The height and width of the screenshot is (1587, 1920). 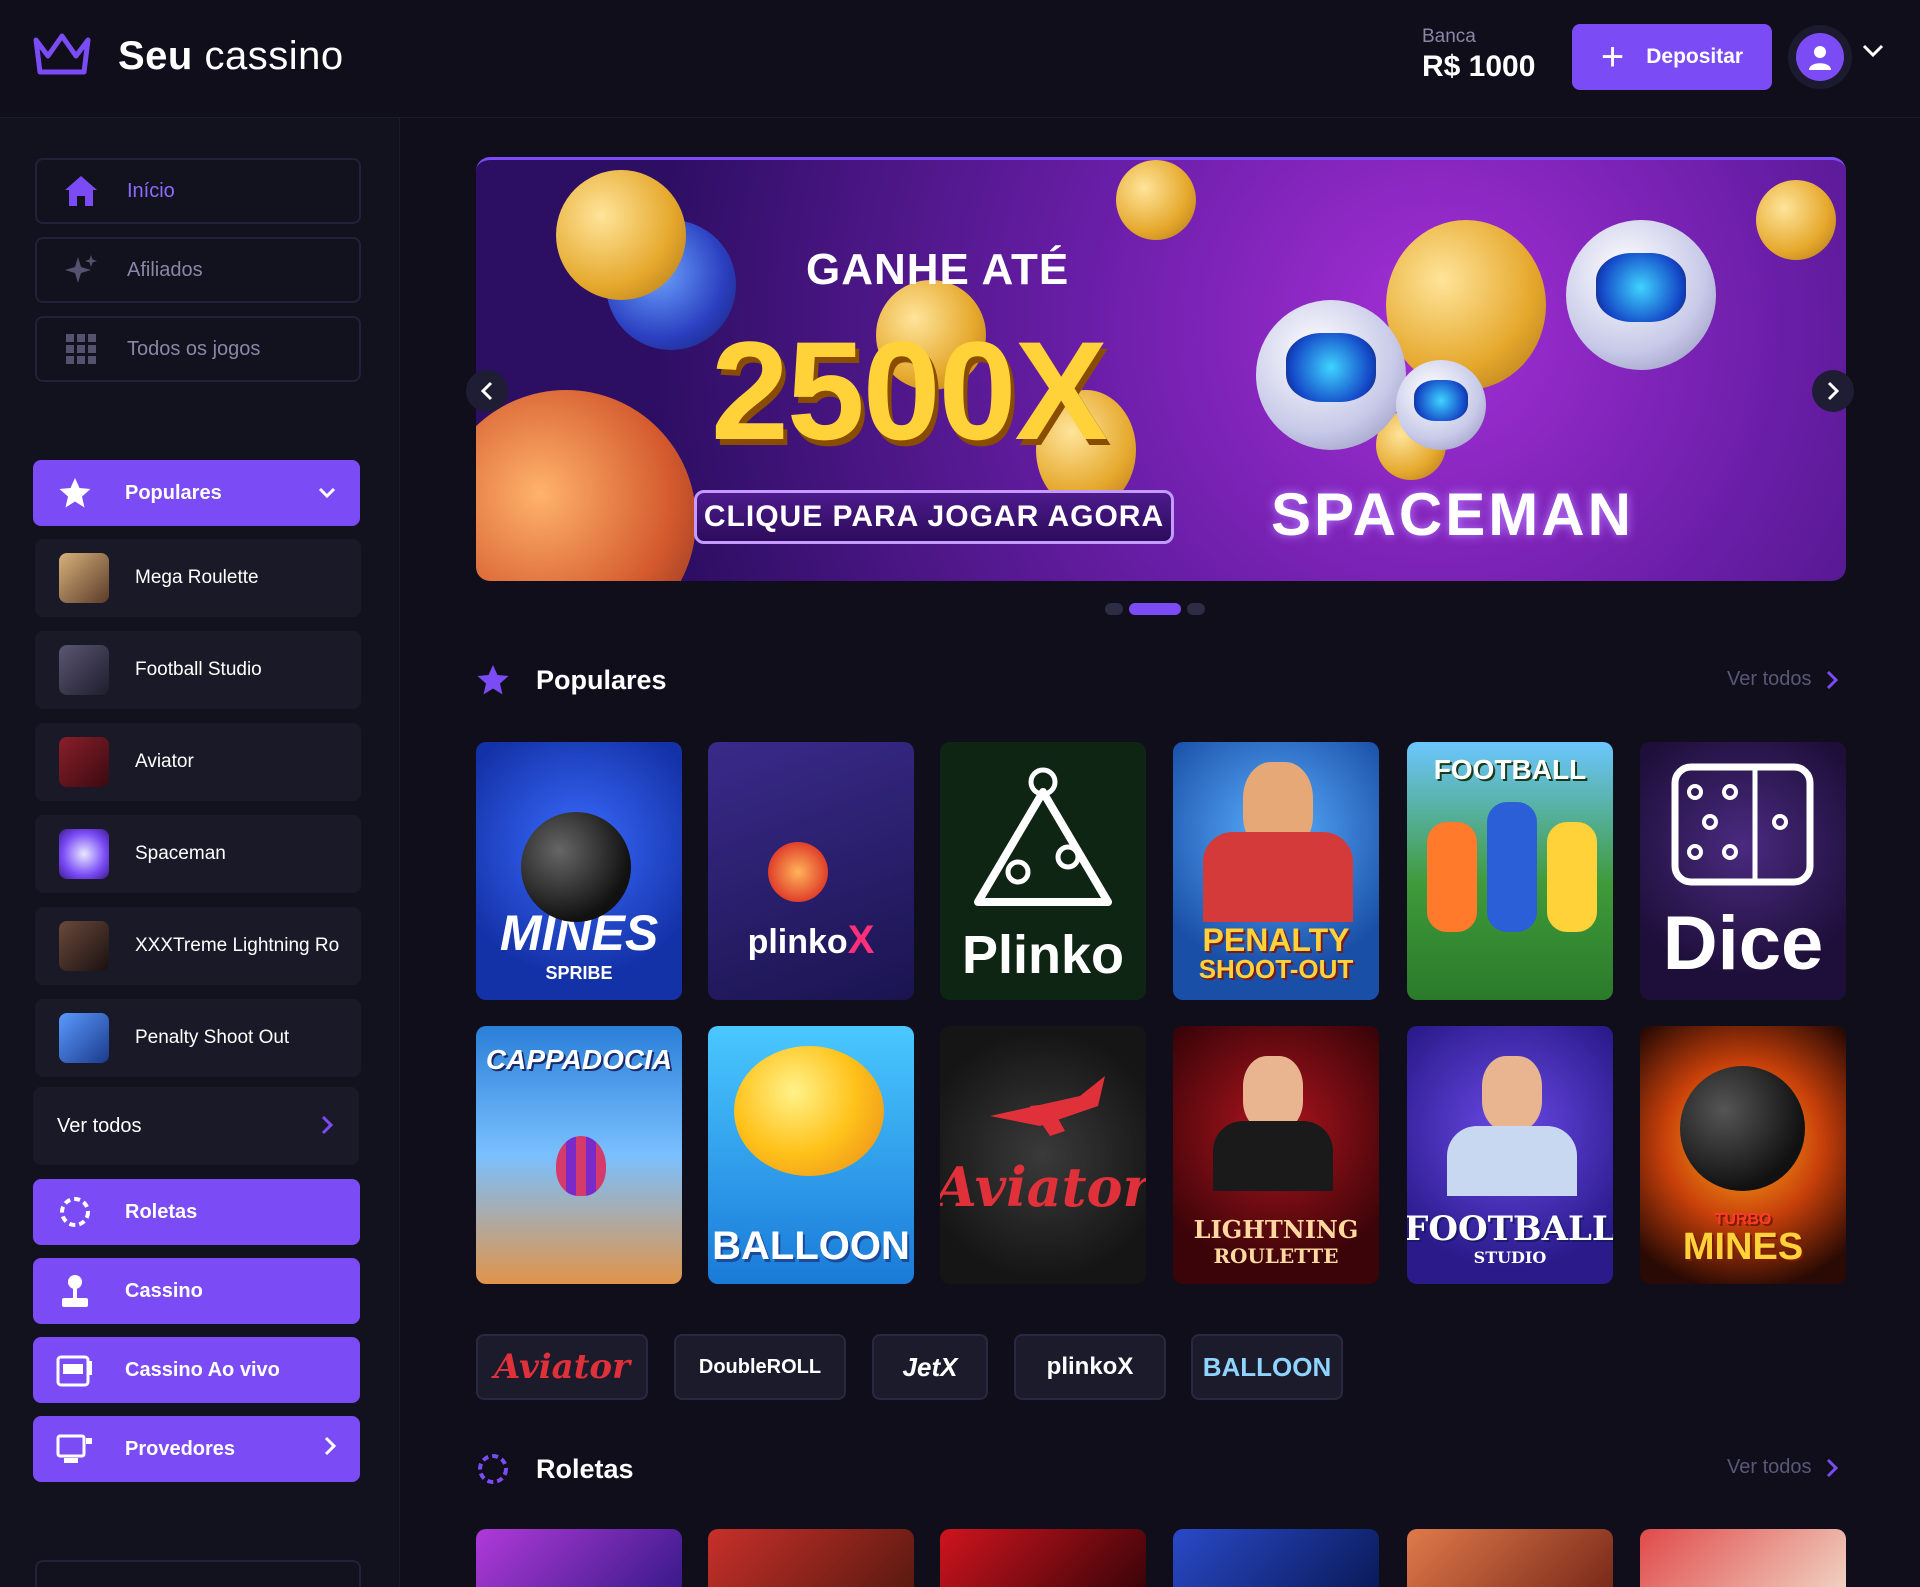 I want to click on game-card-football-studio: FOOTBALL STUDIO, so click(x=1510, y=1155).